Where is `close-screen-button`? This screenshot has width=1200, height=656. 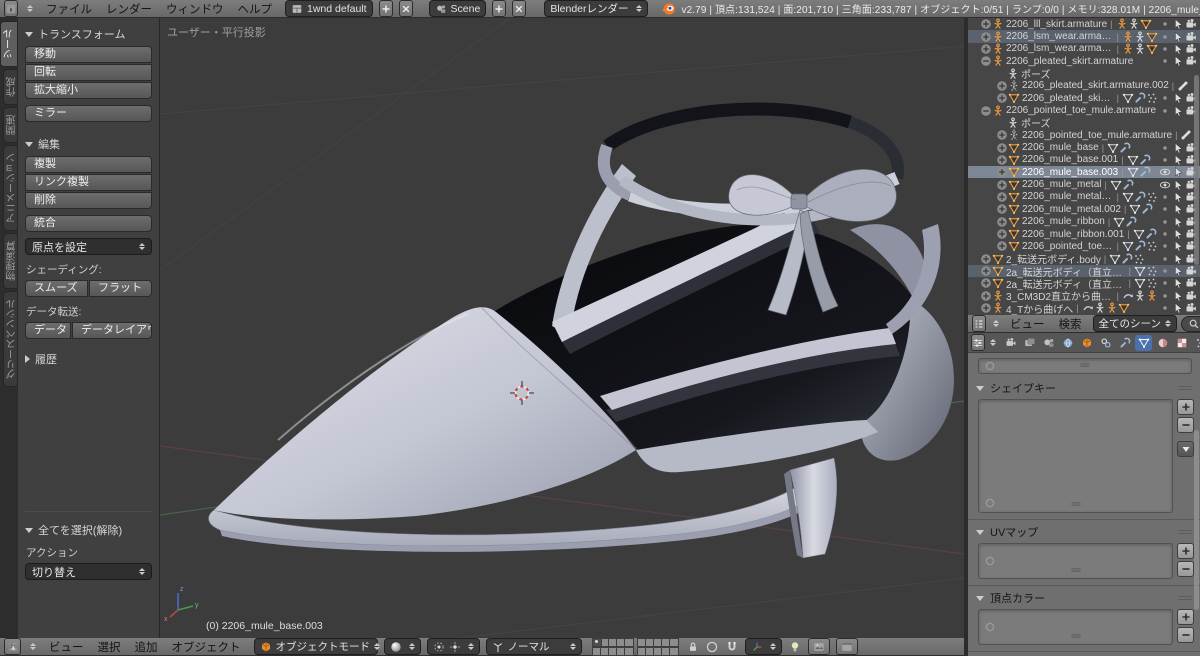
close-screen-button is located at coordinates (405, 8).